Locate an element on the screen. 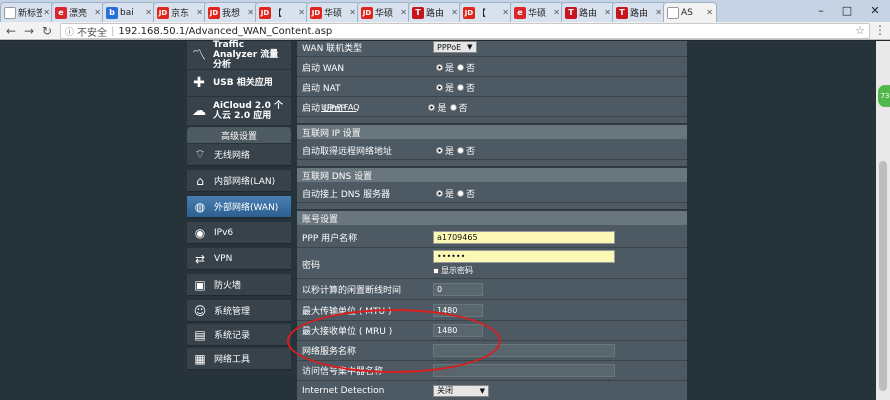 This screenshot has width=890, height=400. tab-favicon-icon: JD is located at coordinates (316, 12).